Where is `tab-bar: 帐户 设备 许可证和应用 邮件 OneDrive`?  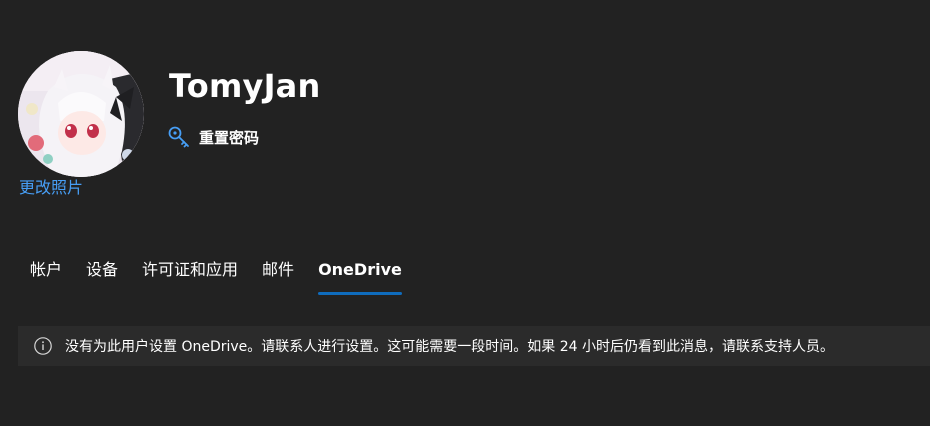
tab-bar: 帐户 设备 许可证和应用 邮件 OneDrive is located at coordinates (216, 274).